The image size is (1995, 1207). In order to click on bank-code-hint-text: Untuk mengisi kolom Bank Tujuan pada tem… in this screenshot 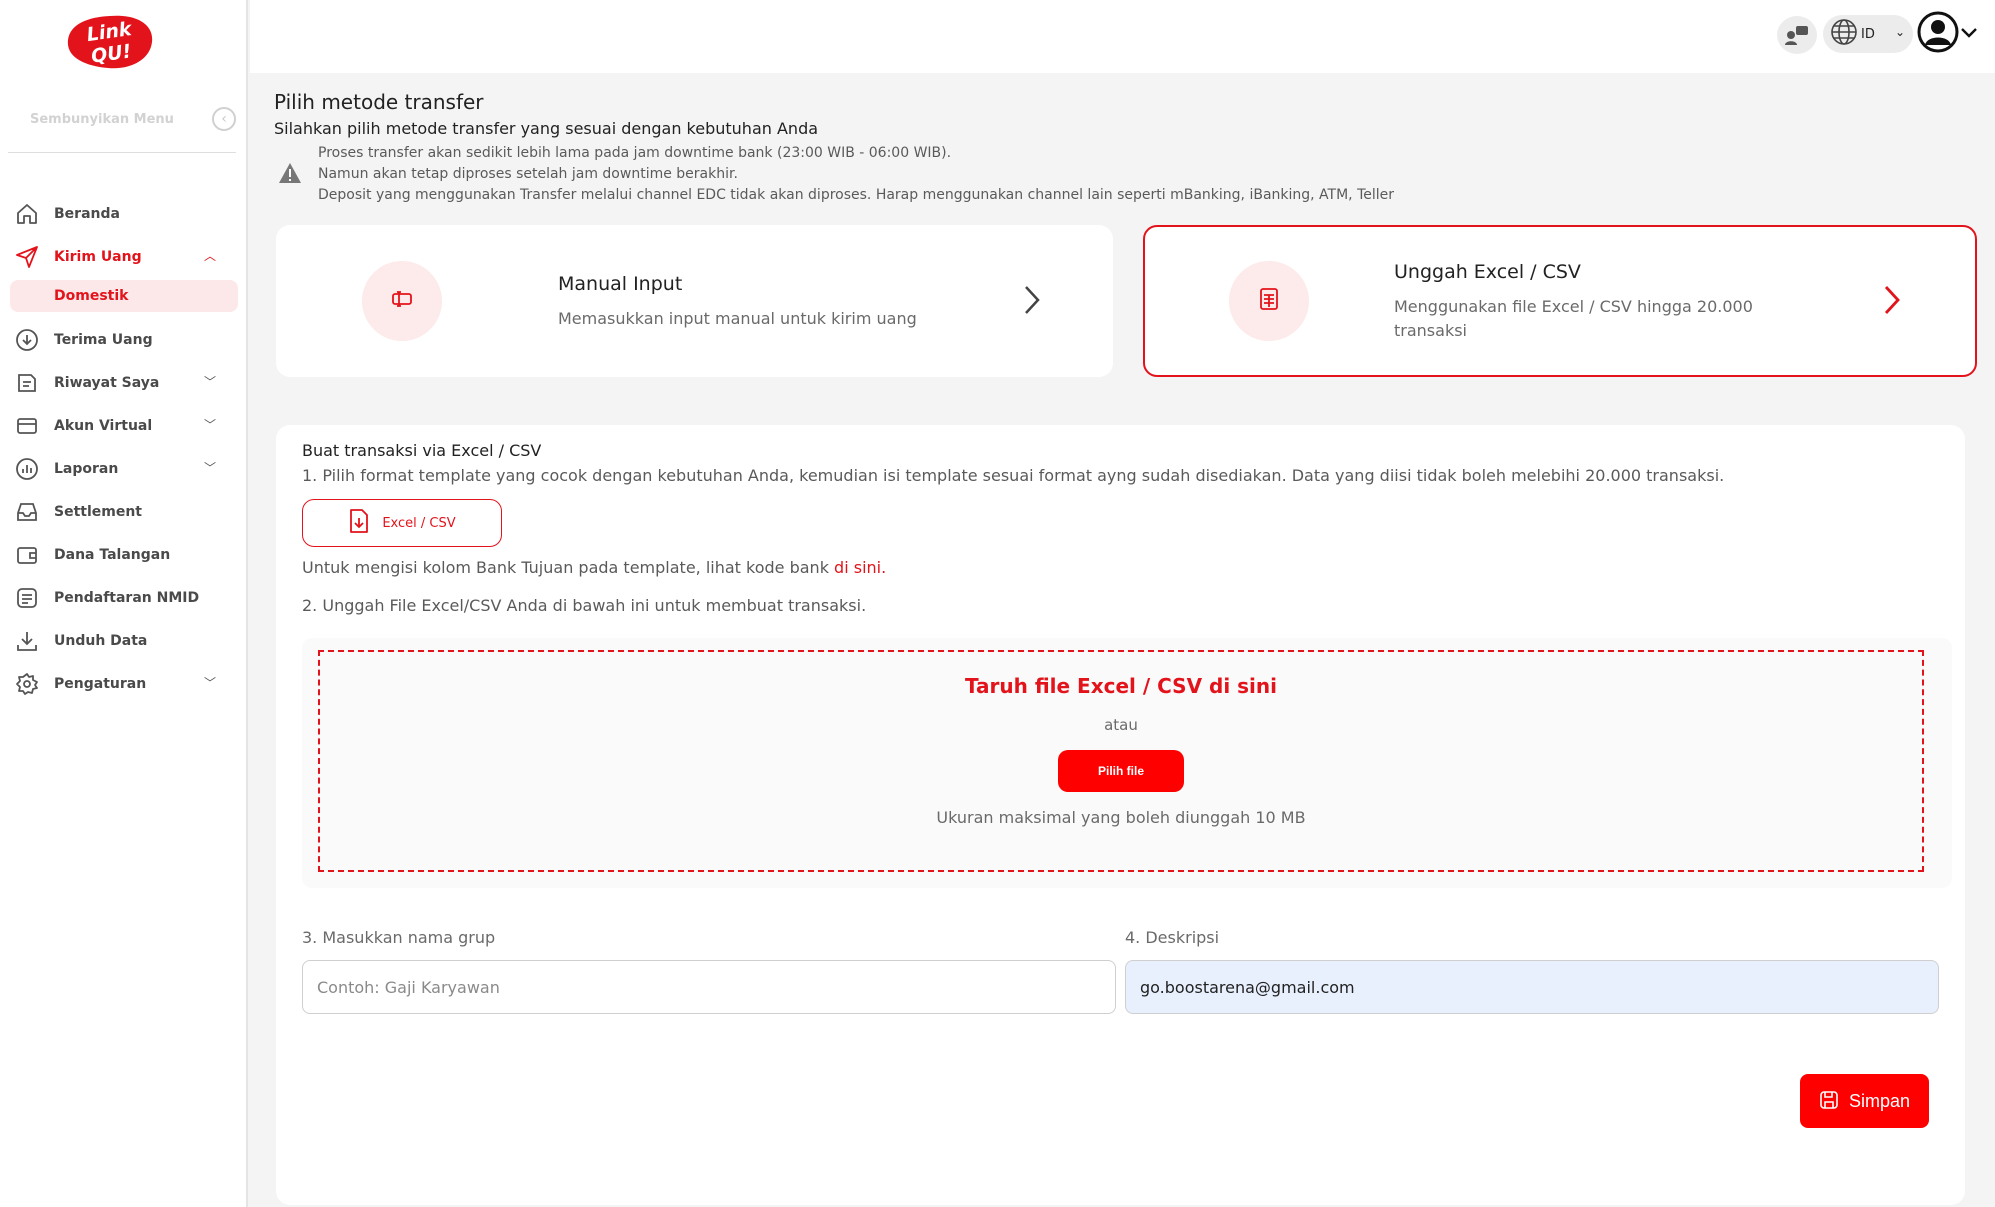, I will do `click(568, 567)`.